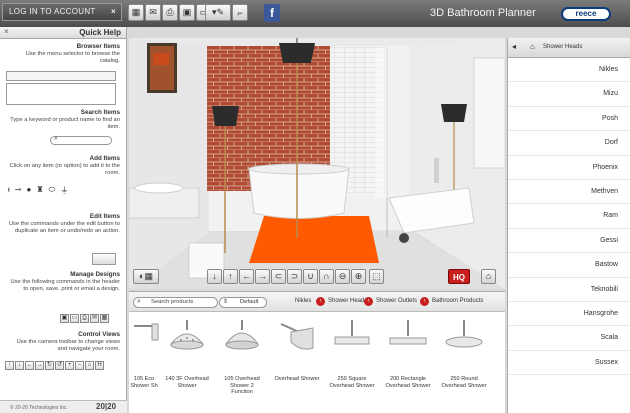 This screenshot has width=630, height=413. Describe the element at coordinates (187, 12) in the screenshot. I see `save-icon: ▣` at that location.